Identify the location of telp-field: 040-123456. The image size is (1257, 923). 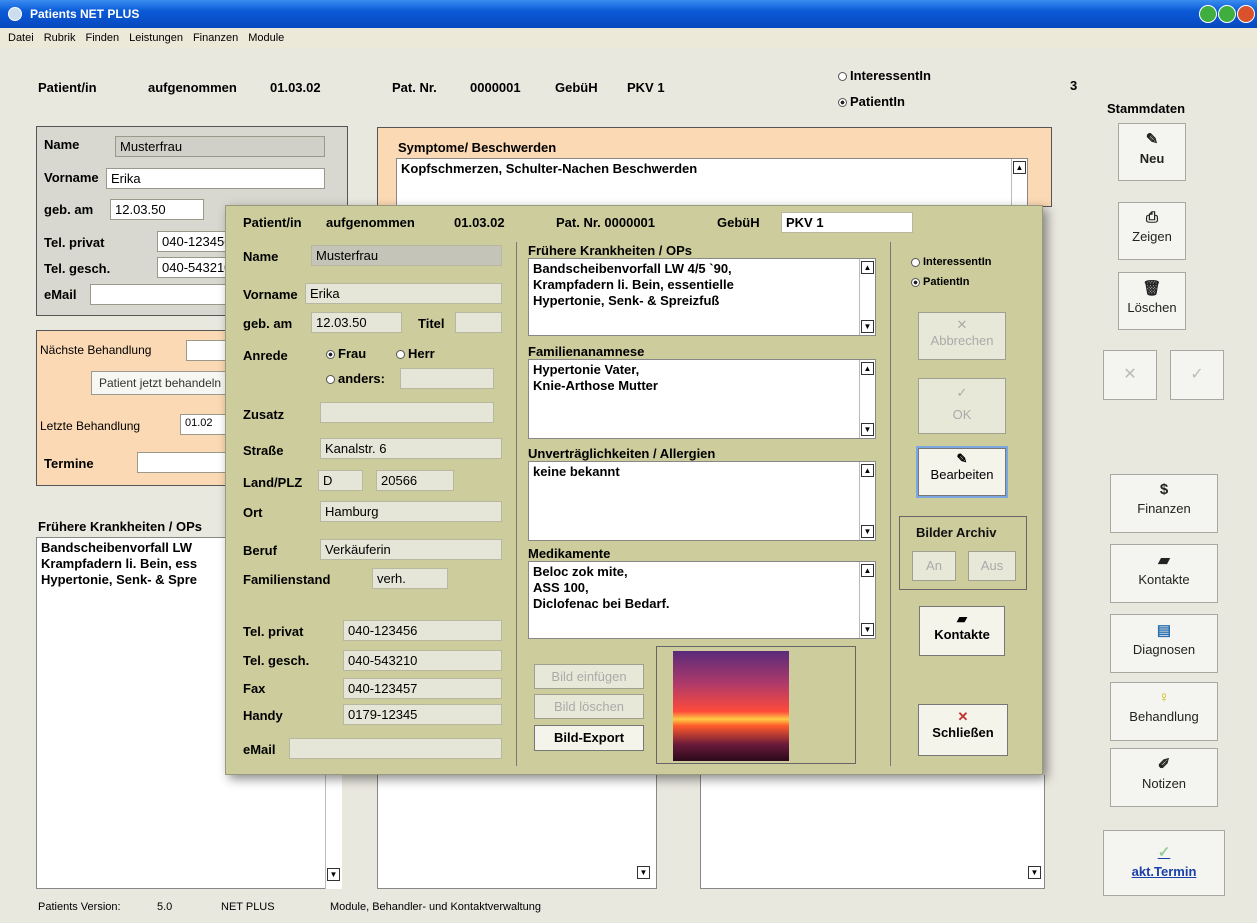
(192, 241).